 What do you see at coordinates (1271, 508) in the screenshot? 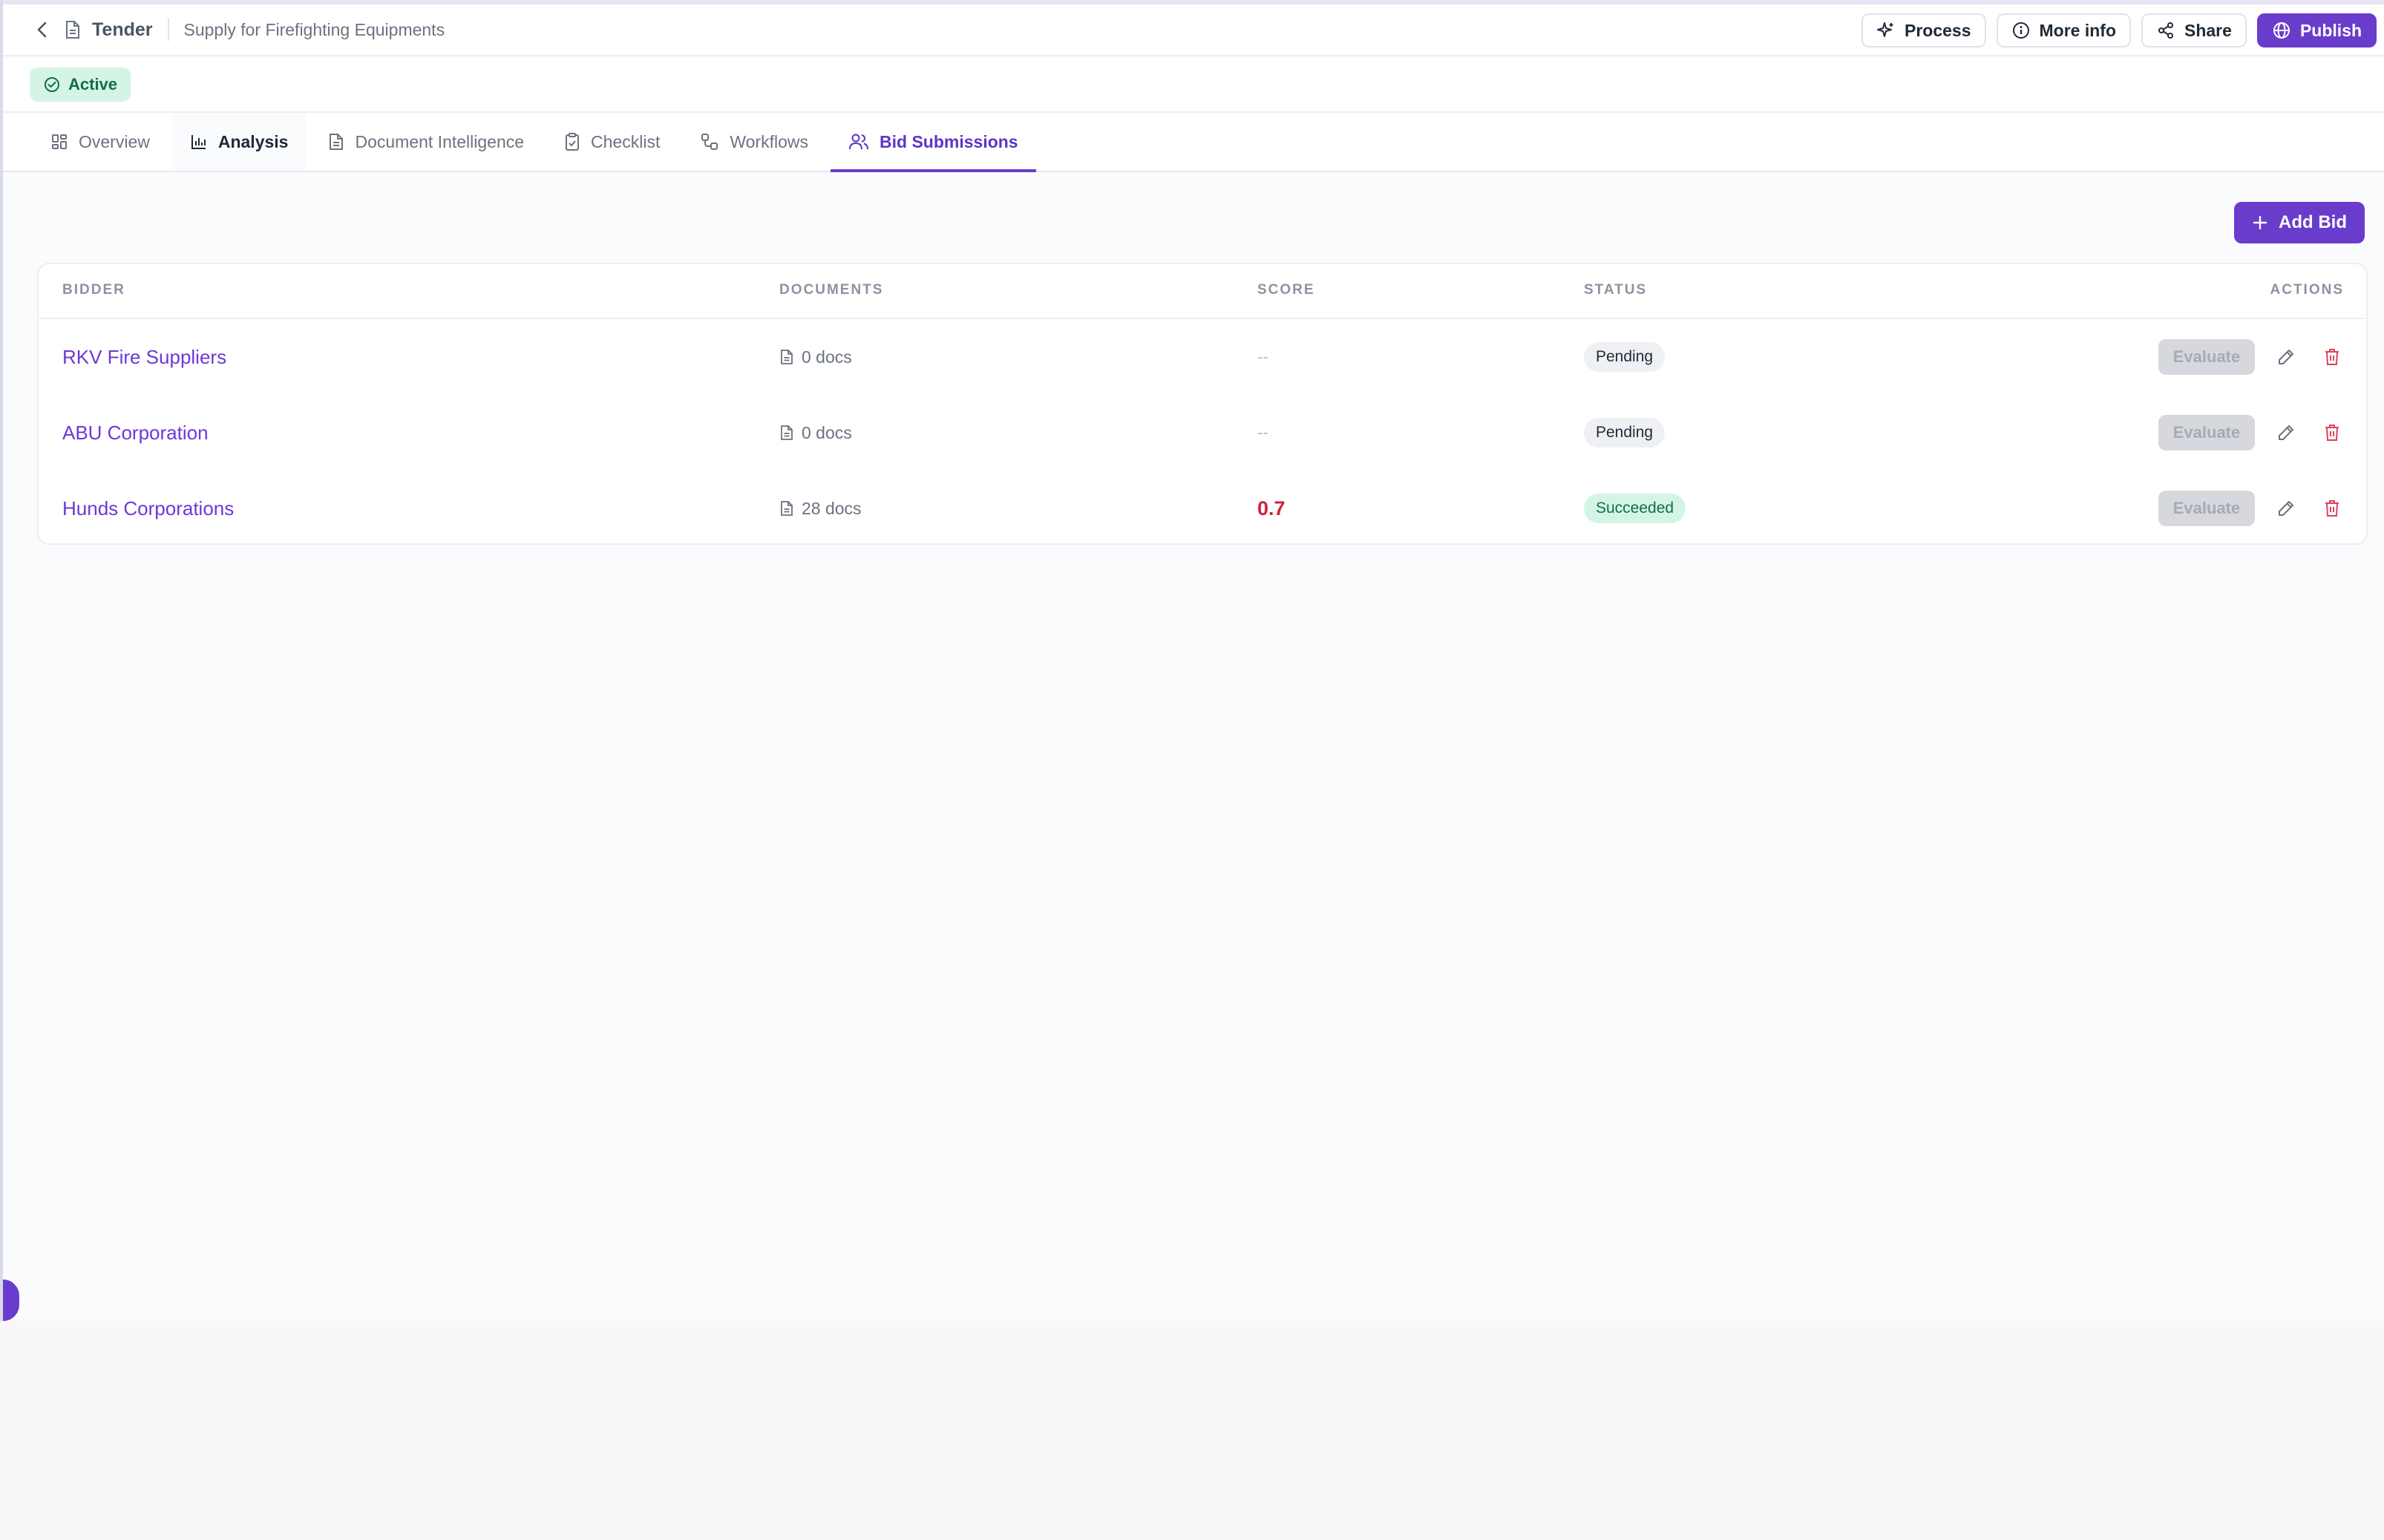
I see `score-value: 0.7` at bounding box center [1271, 508].